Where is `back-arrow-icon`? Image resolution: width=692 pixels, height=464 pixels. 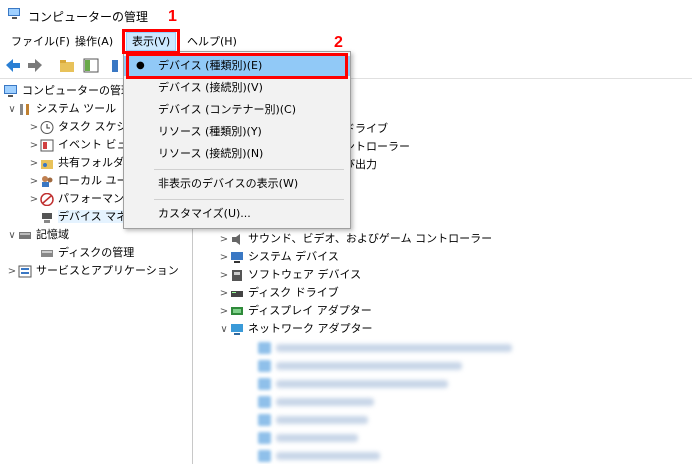
back-arrow-icon is located at coordinates (13, 65).